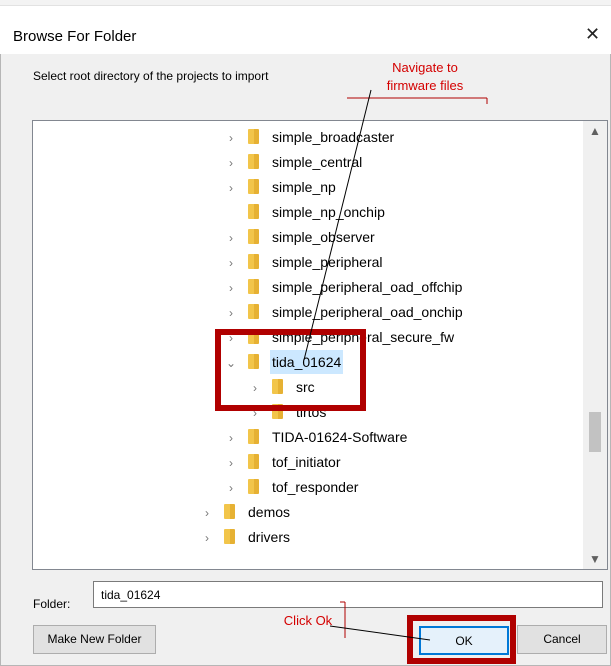 This screenshot has height=666, width=611. What do you see at coordinates (595, 131) in the screenshot?
I see `scroll-up-arrow-icon: ▲` at bounding box center [595, 131].